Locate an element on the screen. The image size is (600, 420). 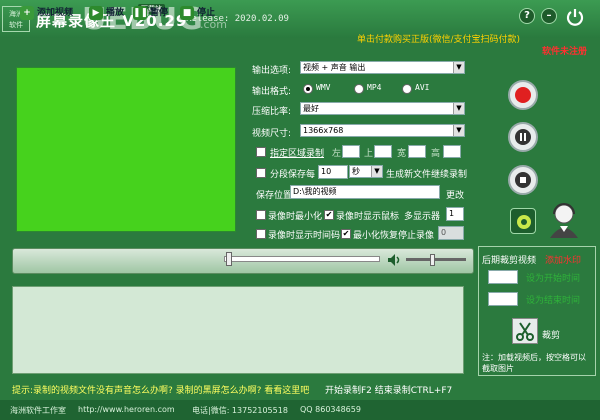
segment-save-label: 分段保存 is located at coordinates (288, 175).